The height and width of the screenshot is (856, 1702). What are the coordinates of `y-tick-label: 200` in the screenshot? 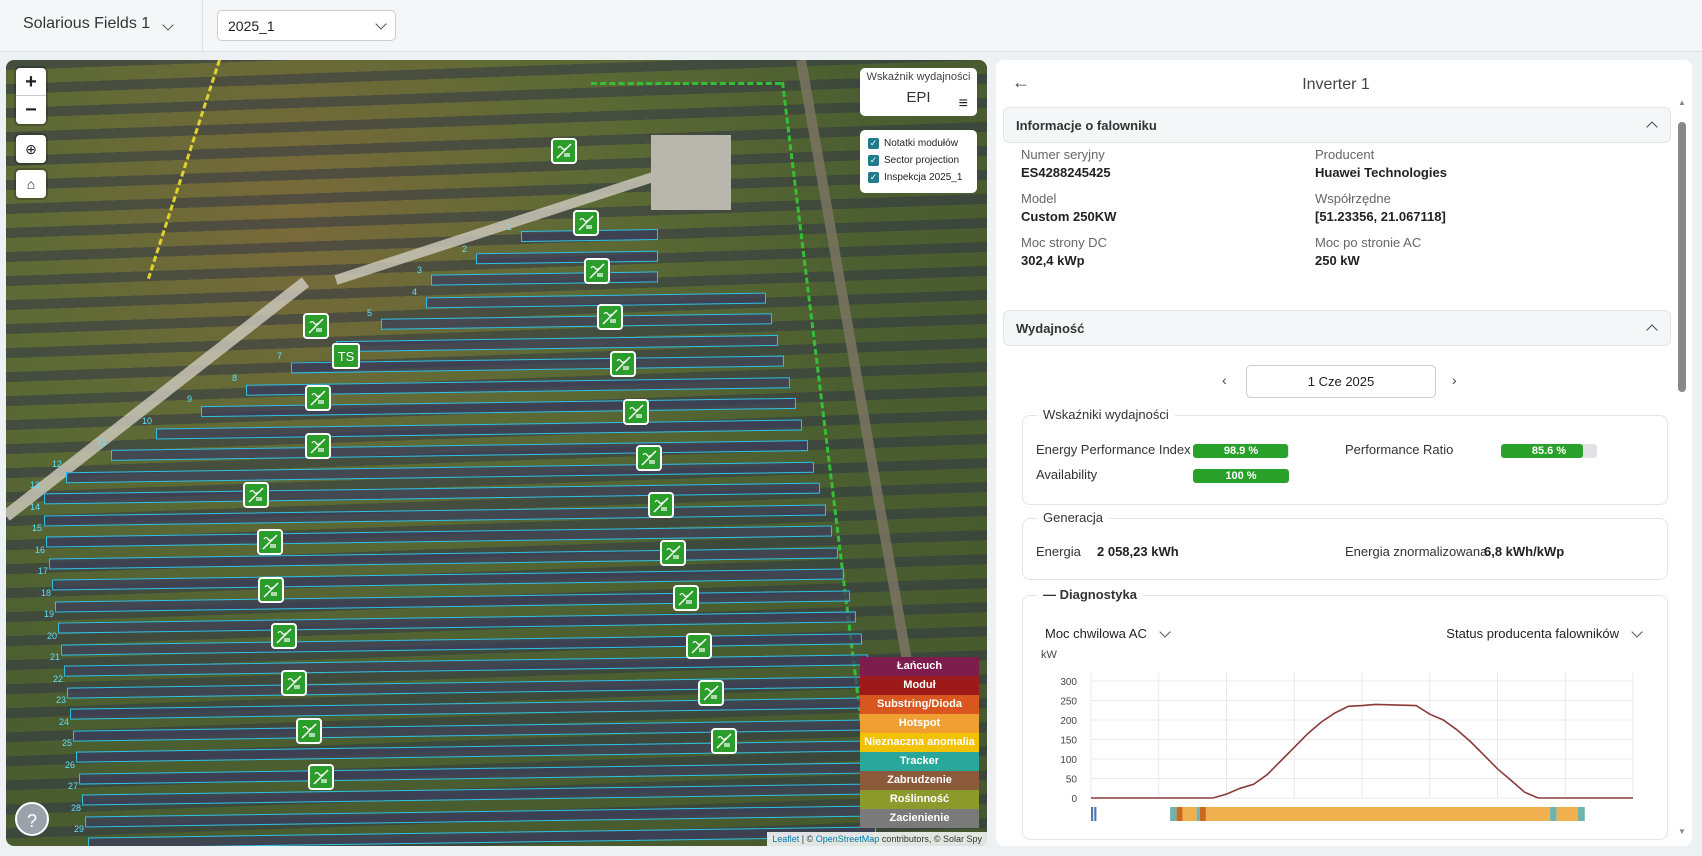 It's located at (1068, 721).